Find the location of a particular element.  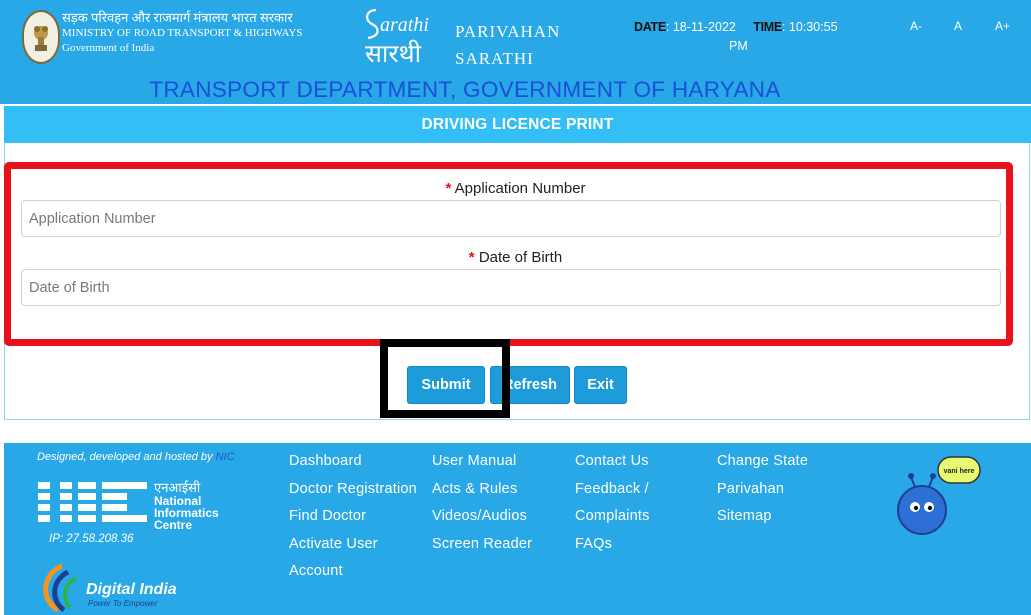

chatbot-mascot-icon: vani here is located at coordinates (939, 496).